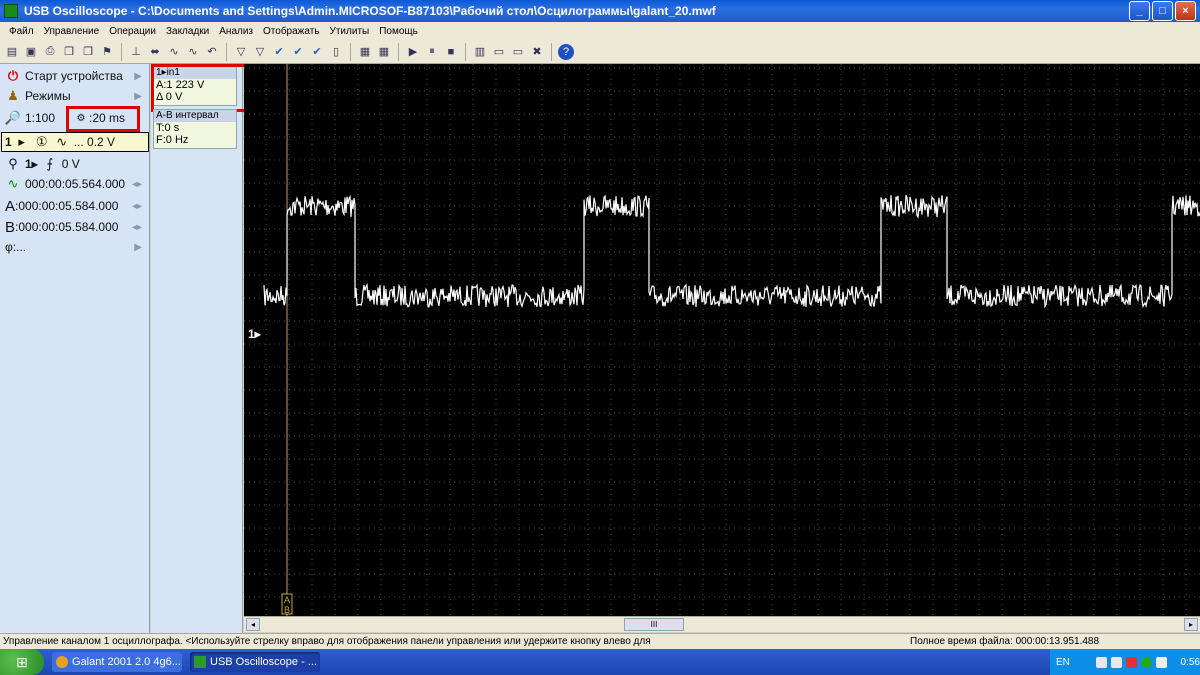 The width and height of the screenshot is (1200, 675). I want to click on system-tray: EN 0:56, so click(1125, 662).